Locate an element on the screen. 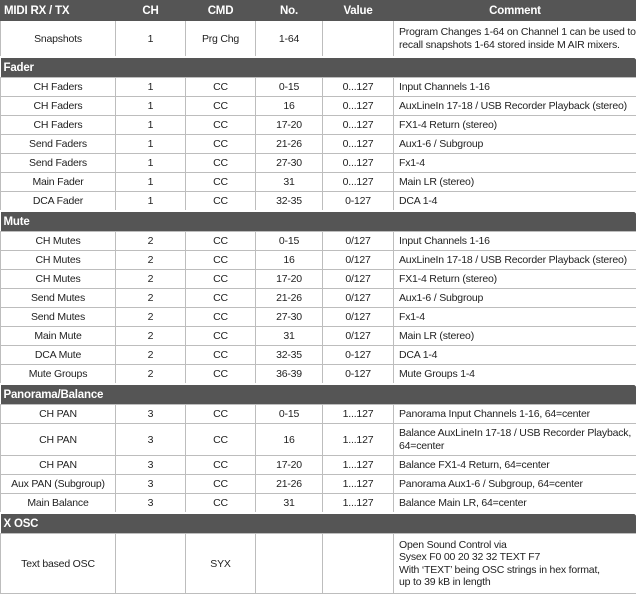 The width and height of the screenshot is (636, 601). cell-no: 1-64 is located at coordinates (289, 39).